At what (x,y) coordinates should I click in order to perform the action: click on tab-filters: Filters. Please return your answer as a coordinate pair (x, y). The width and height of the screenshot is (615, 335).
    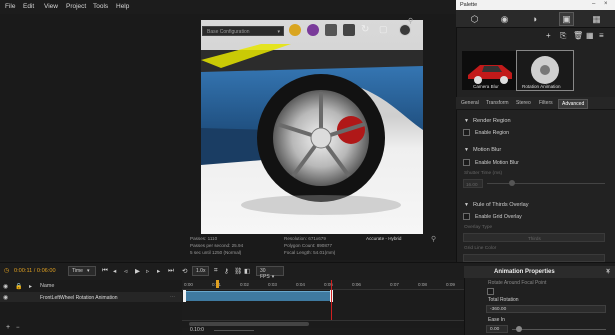
    Looking at the image, I should click on (546, 103).